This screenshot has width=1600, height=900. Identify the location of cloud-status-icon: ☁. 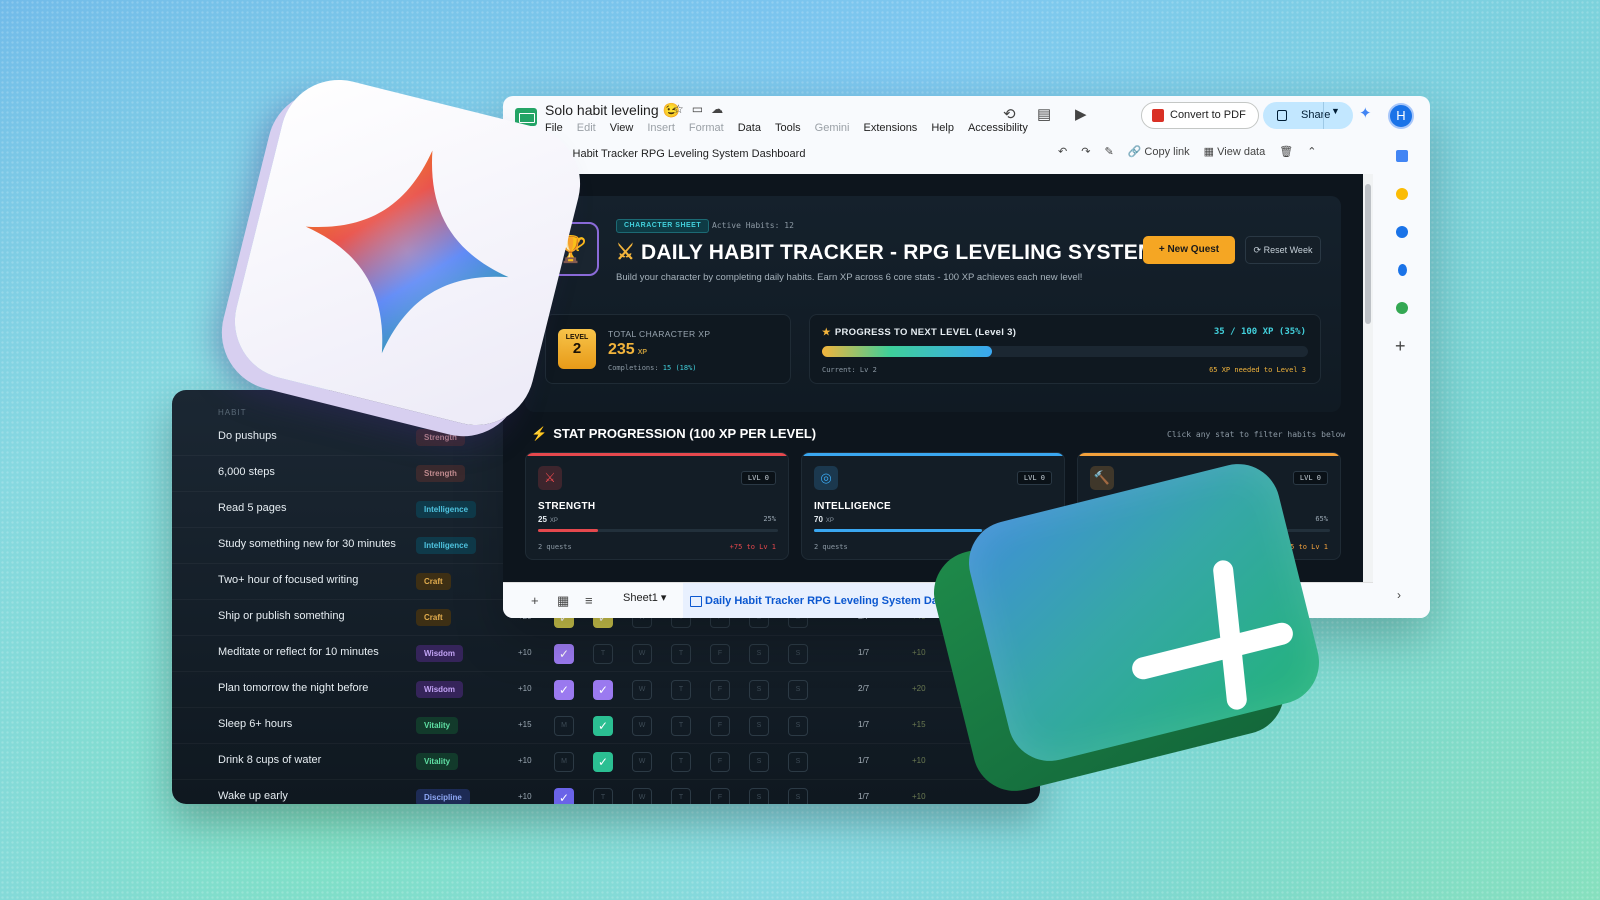
(721, 109).